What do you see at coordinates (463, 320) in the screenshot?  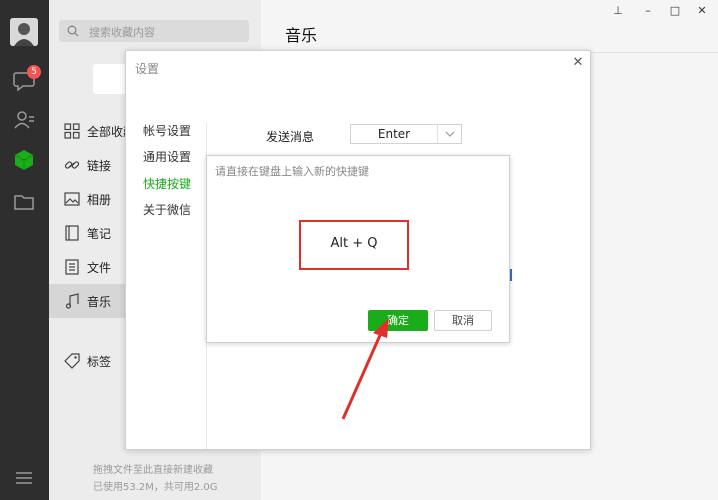 I see `cancel-button: 取消` at bounding box center [463, 320].